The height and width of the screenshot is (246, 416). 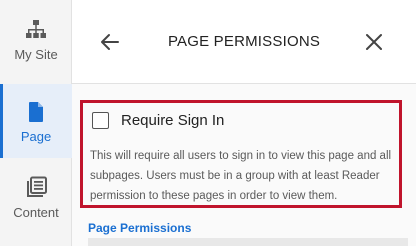 I want to click on sidebar-item-label: My Site, so click(x=36, y=54).